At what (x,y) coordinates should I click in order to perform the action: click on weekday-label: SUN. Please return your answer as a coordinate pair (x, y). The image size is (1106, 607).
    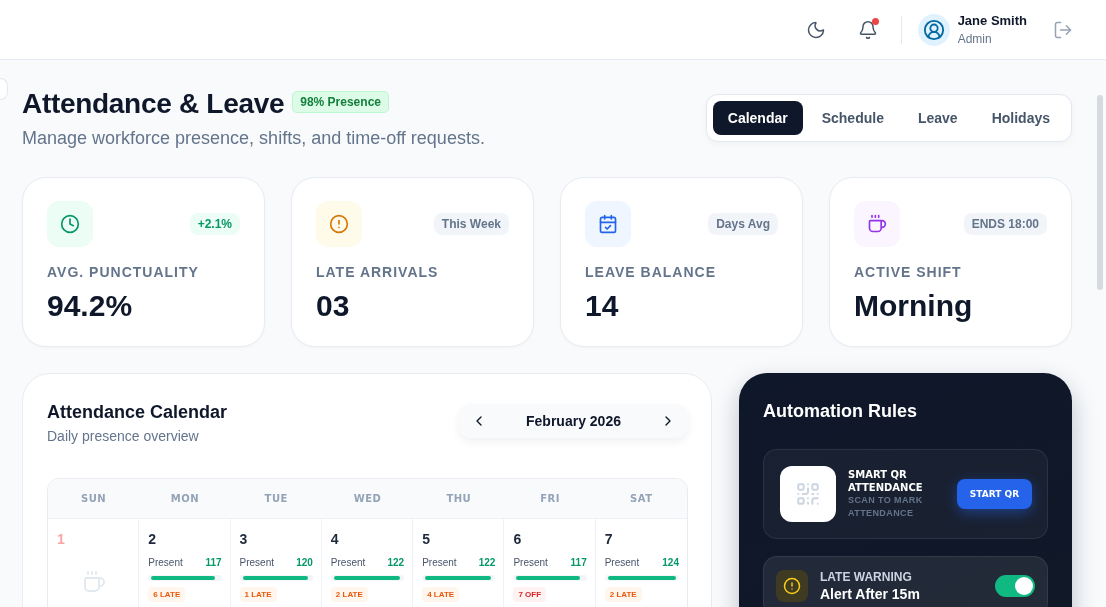
    Looking at the image, I should click on (94, 498).